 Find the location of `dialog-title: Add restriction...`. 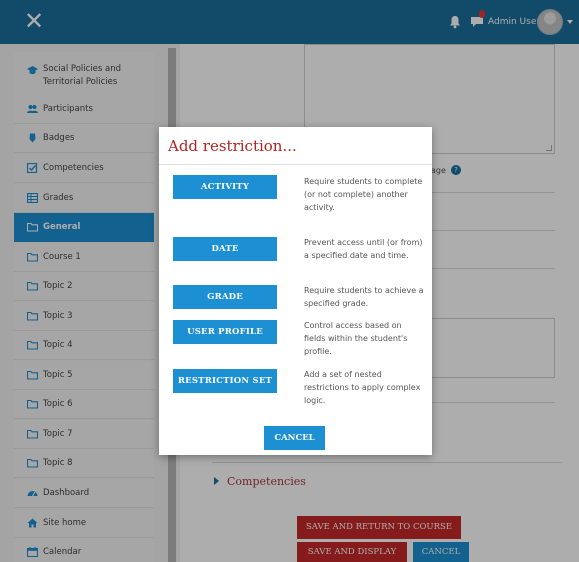

dialog-title: Add restriction... is located at coordinates (232, 146).